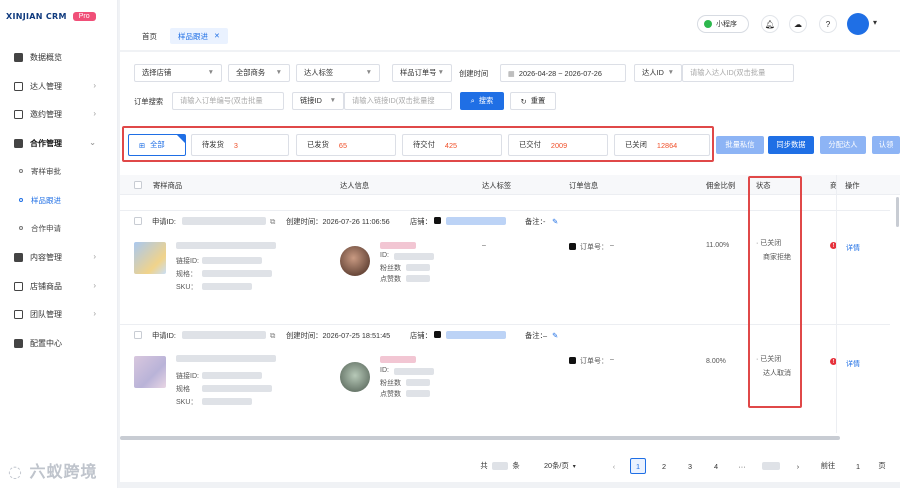  What do you see at coordinates (558, 145) in the screenshot?
I see `status-tab-delivered: 已交付 2009` at bounding box center [558, 145].